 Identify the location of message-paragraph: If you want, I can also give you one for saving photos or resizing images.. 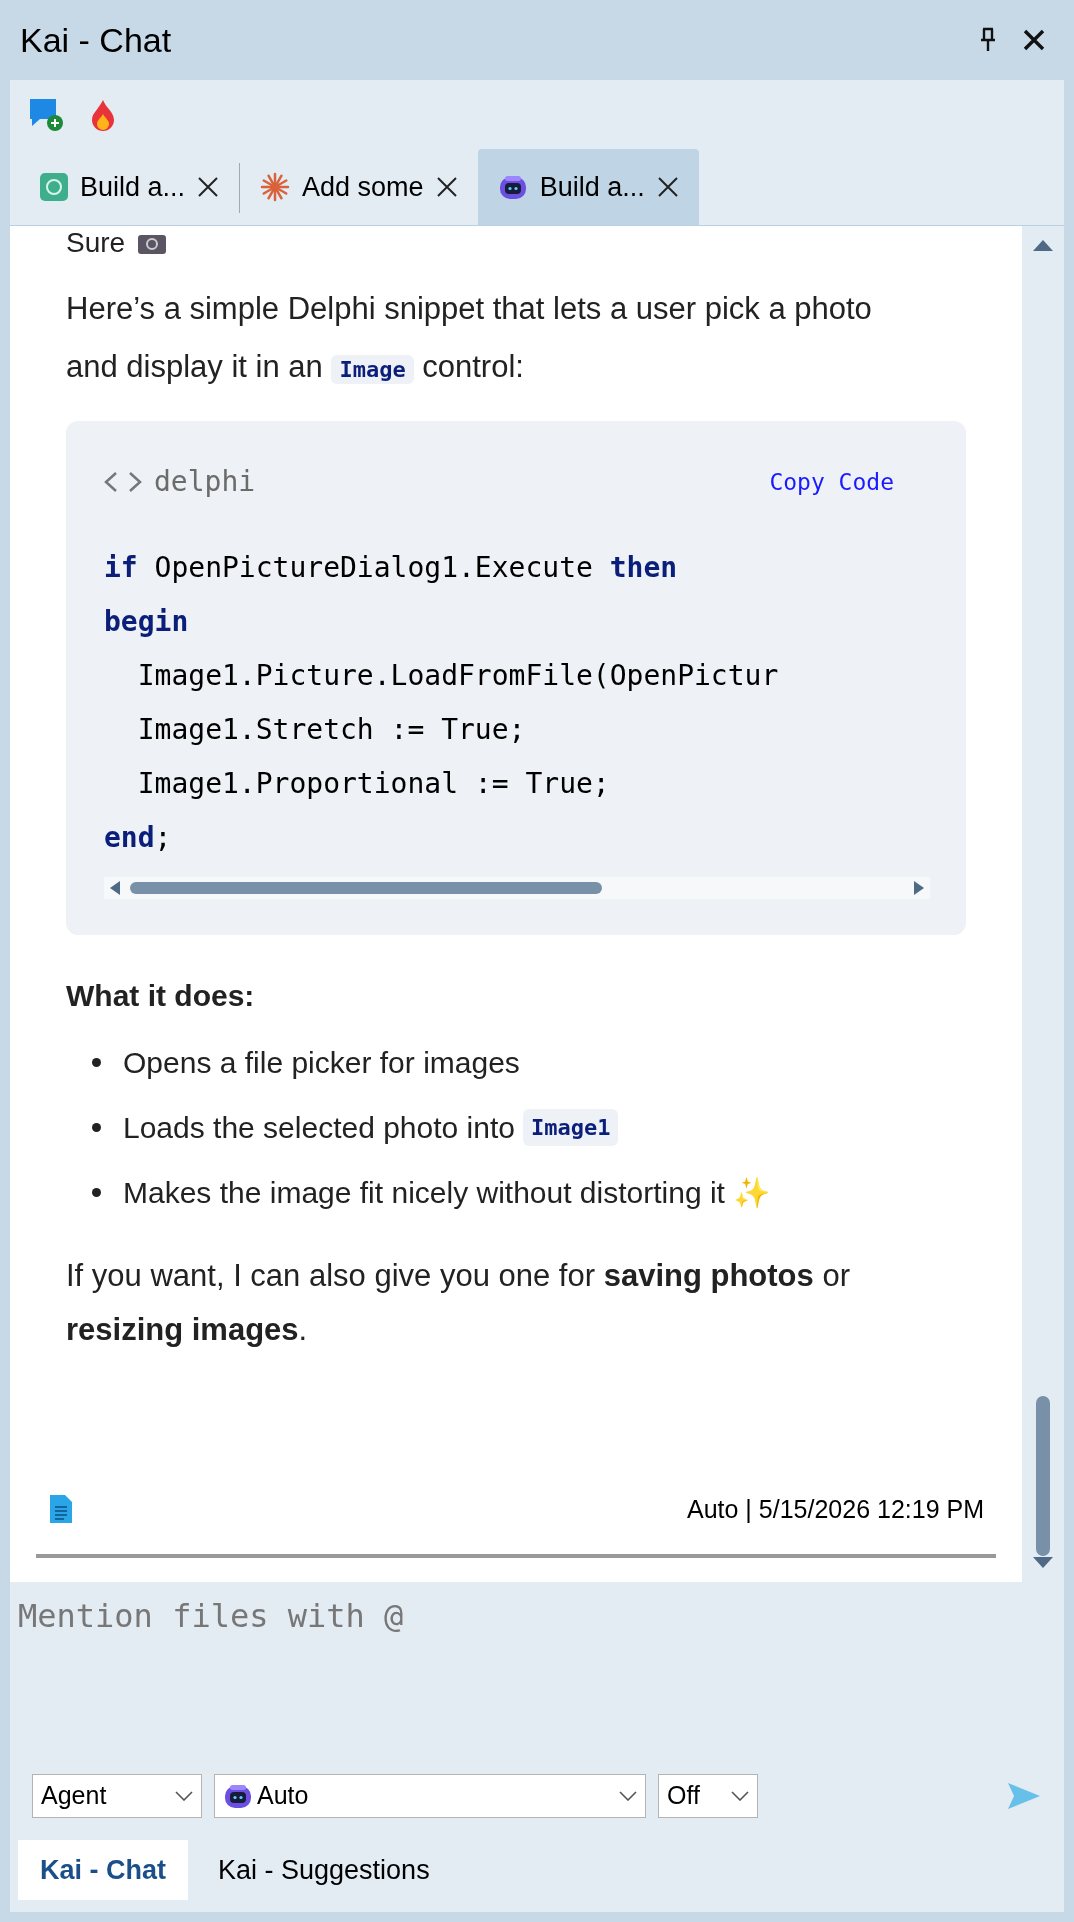
(458, 1303).